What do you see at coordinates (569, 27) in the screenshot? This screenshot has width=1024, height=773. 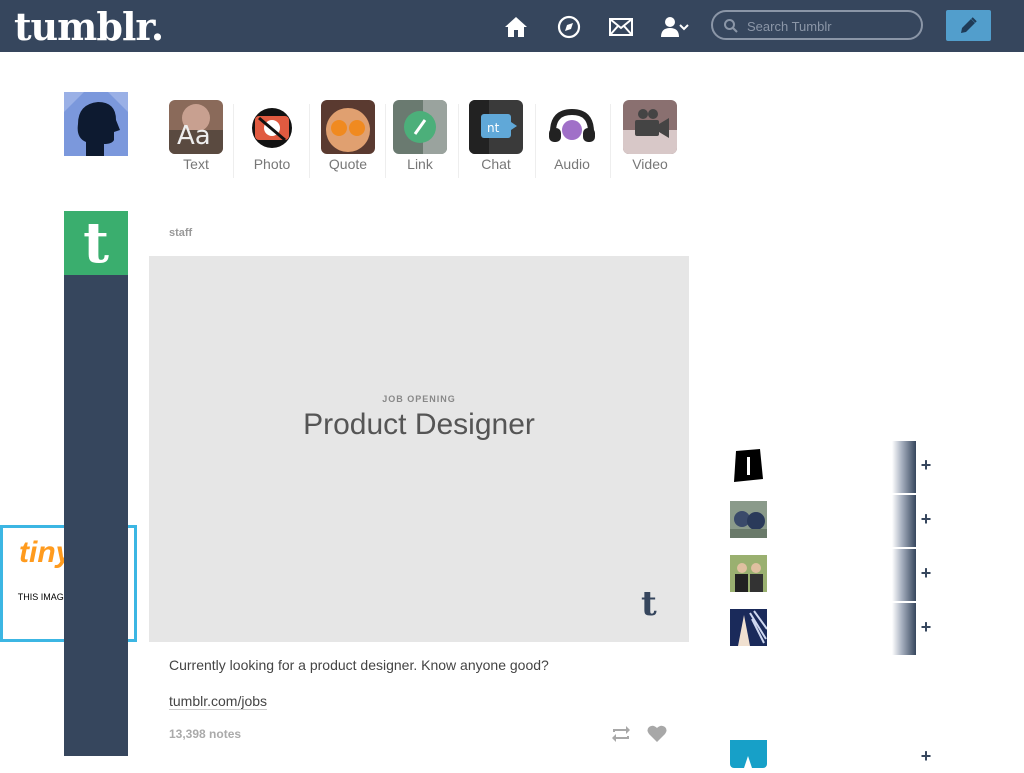 I see `explore-icon` at bounding box center [569, 27].